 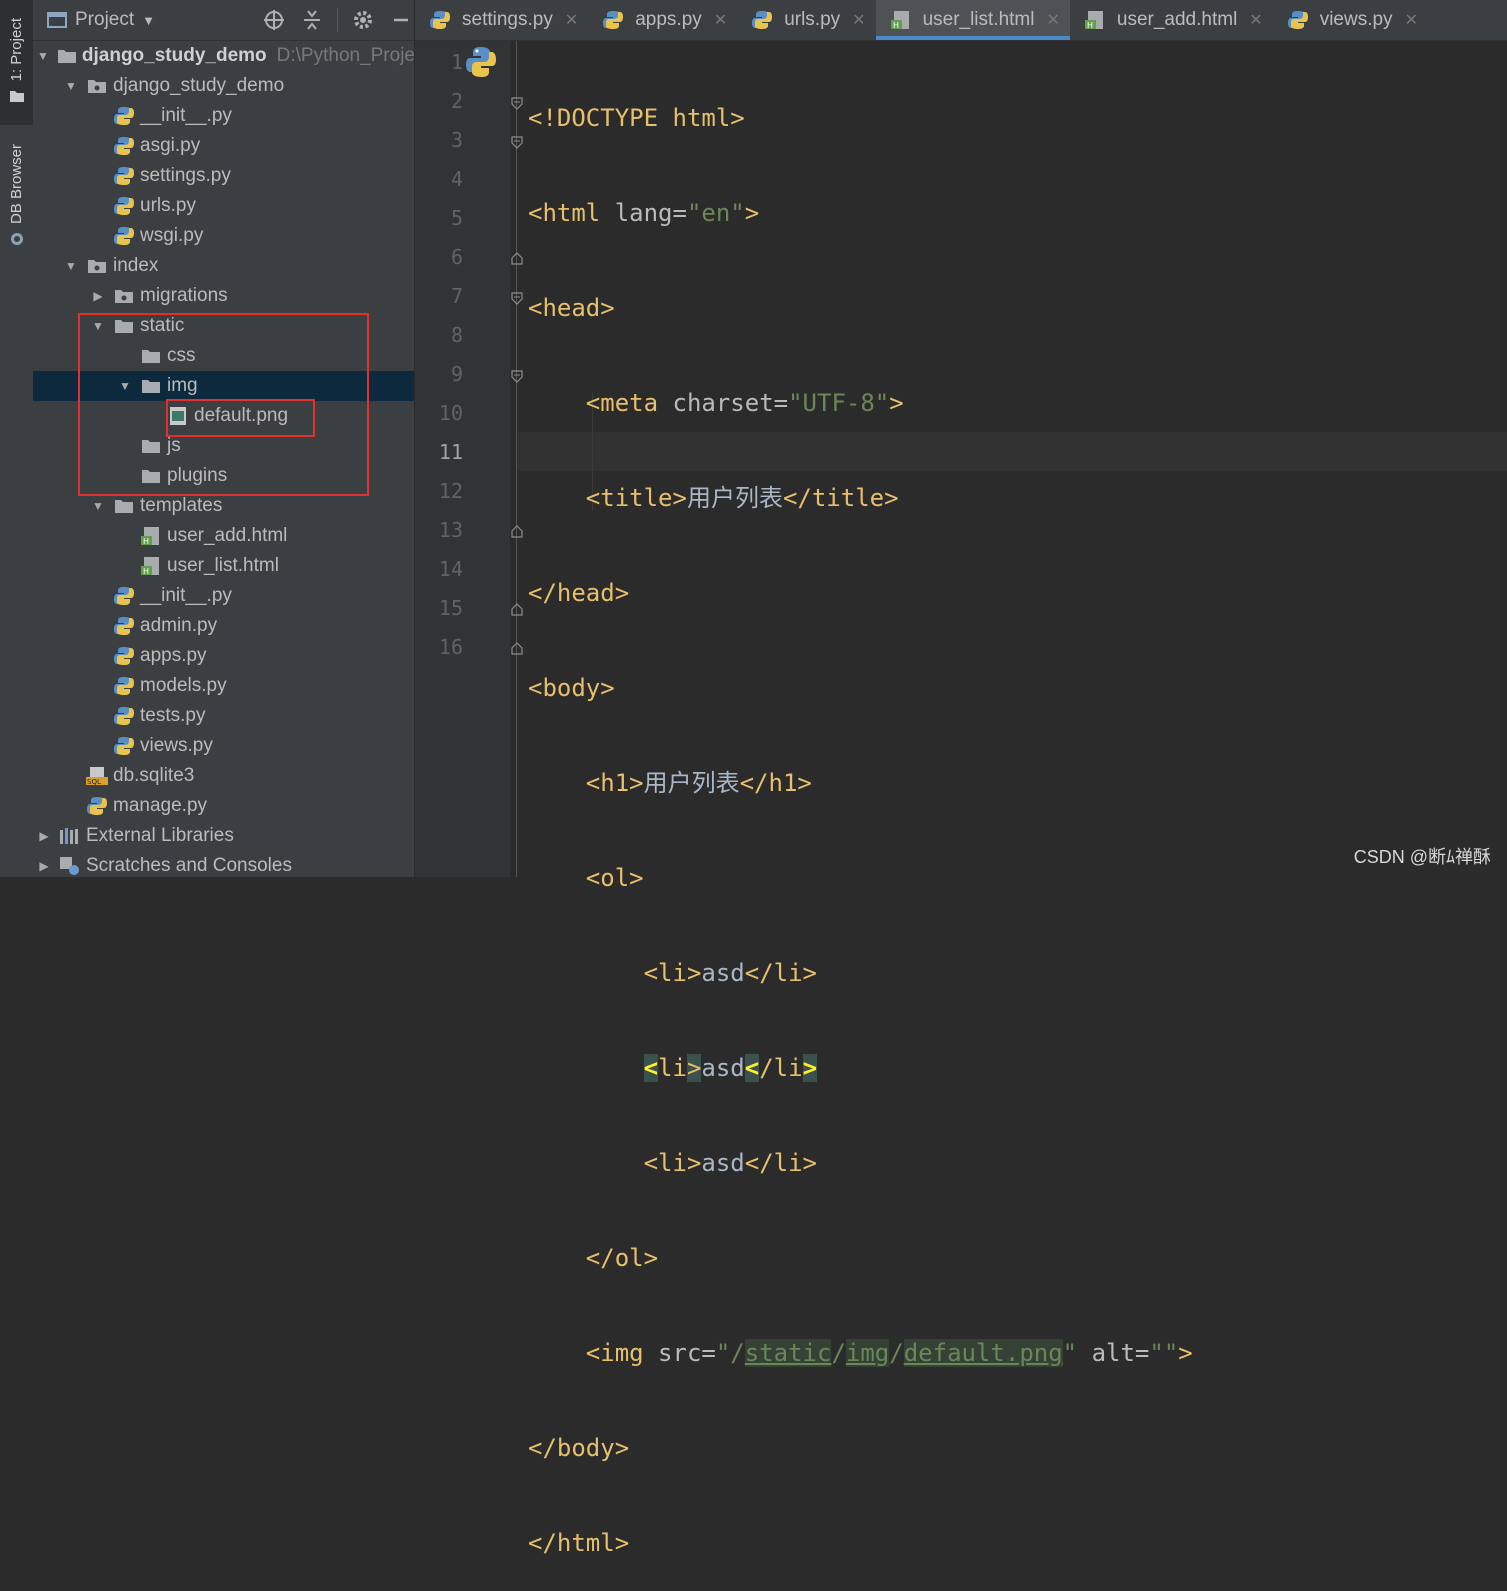 What do you see at coordinates (136, 265) in the screenshot?
I see `tree-item-label: index` at bounding box center [136, 265].